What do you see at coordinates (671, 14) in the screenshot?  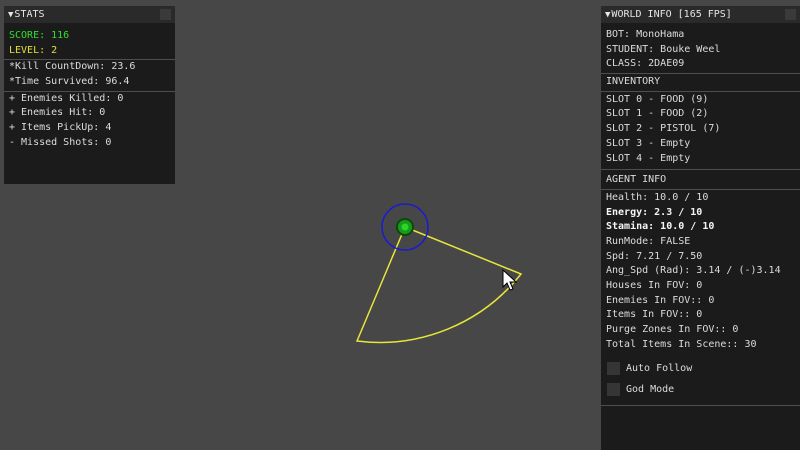 I see `world-info-title: WORLD INFO [165 FPS]` at bounding box center [671, 14].